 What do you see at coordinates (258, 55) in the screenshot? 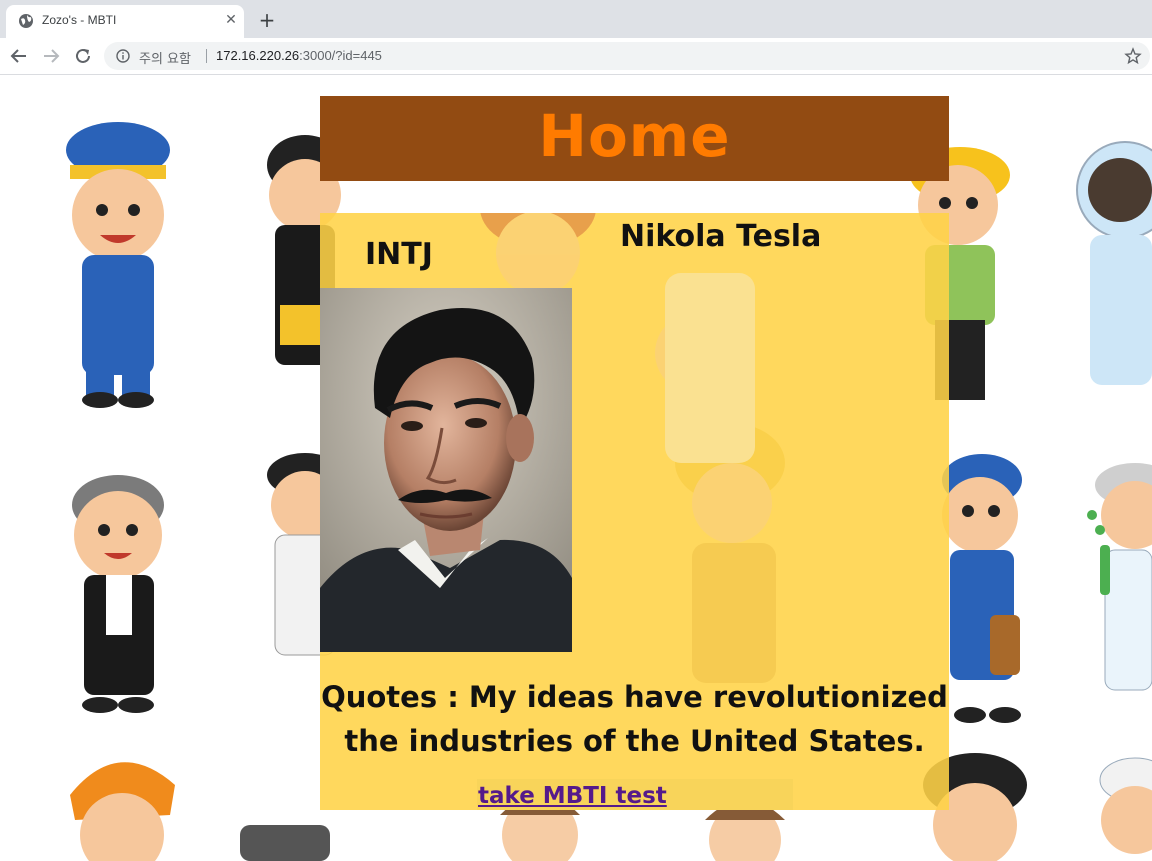
I see `url-host: 172.16.220.26` at bounding box center [258, 55].